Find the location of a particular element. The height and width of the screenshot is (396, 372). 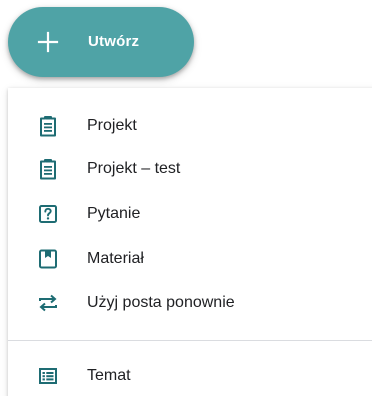

create-button: Utwórz is located at coordinates (101, 42).